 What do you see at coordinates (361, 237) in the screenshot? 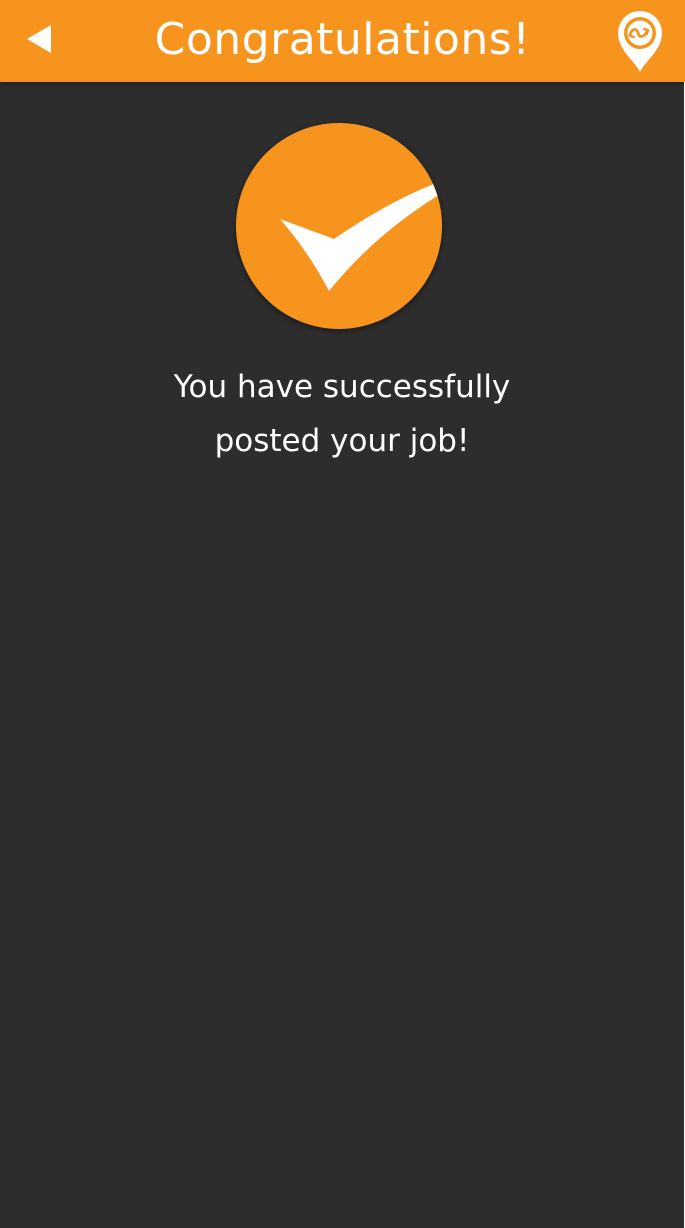
I see `checkmark-icon` at bounding box center [361, 237].